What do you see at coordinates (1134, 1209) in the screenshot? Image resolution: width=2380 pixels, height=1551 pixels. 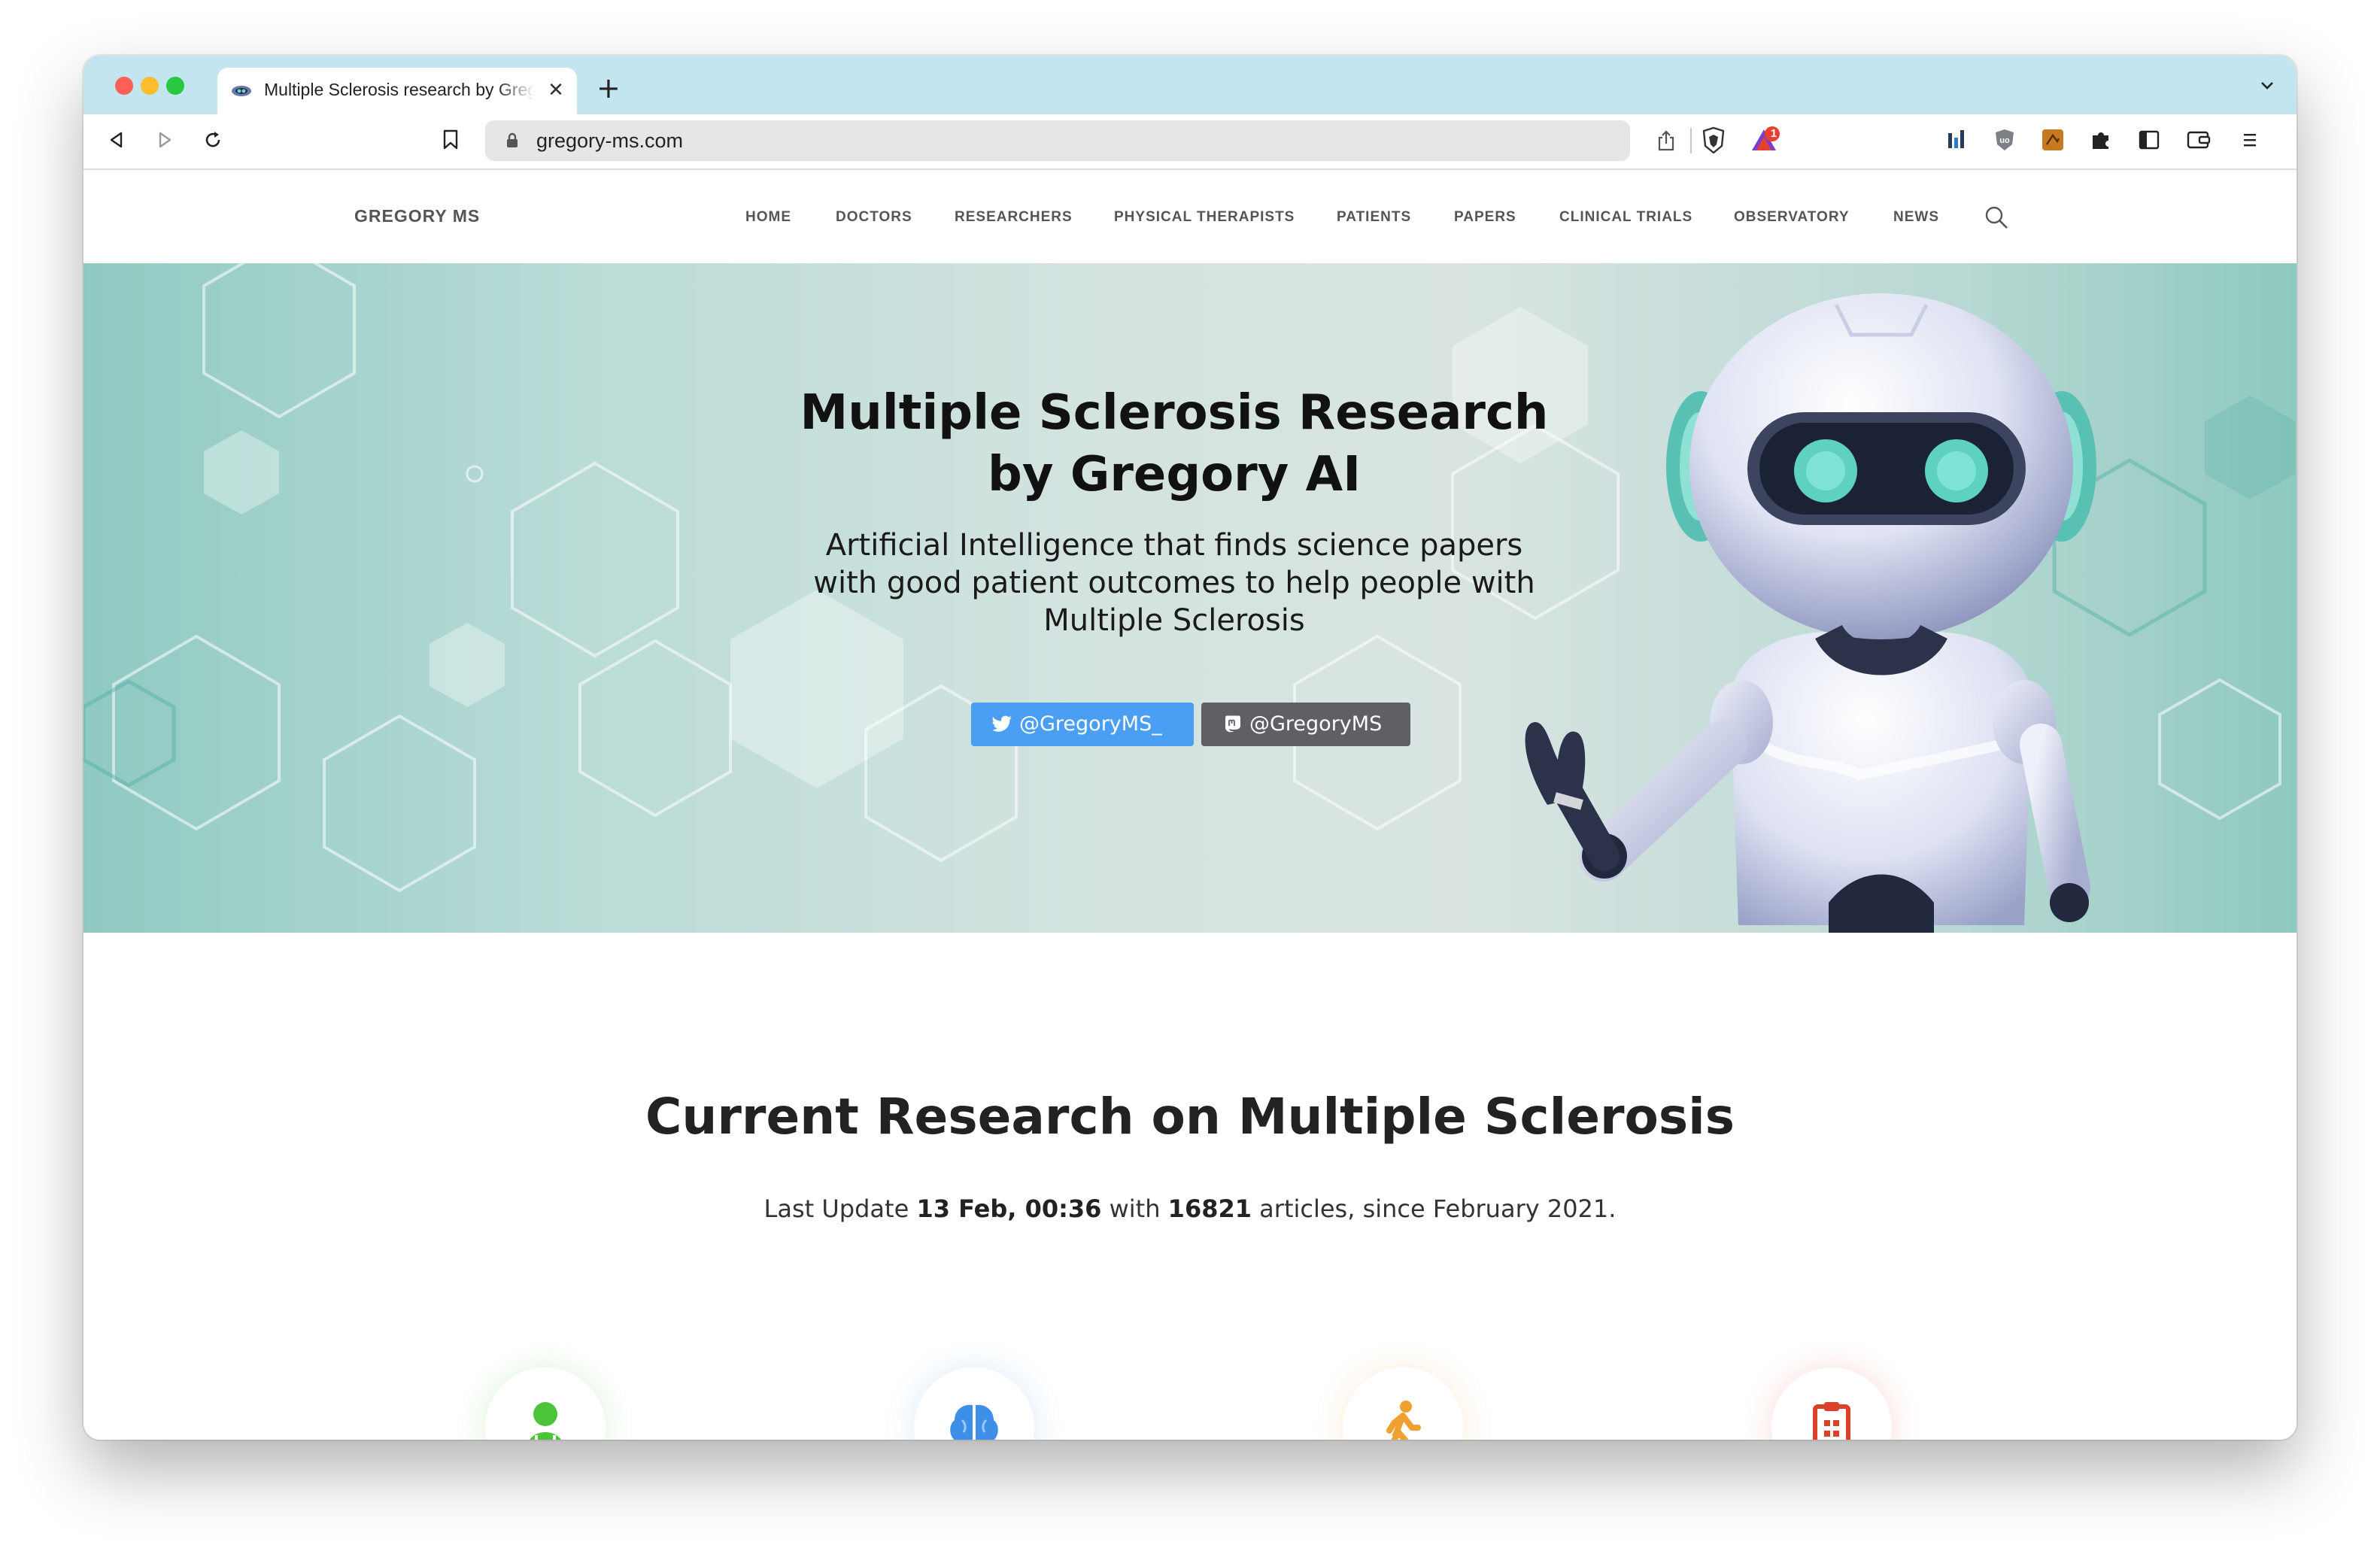 I see `update-mid: with` at bounding box center [1134, 1209].